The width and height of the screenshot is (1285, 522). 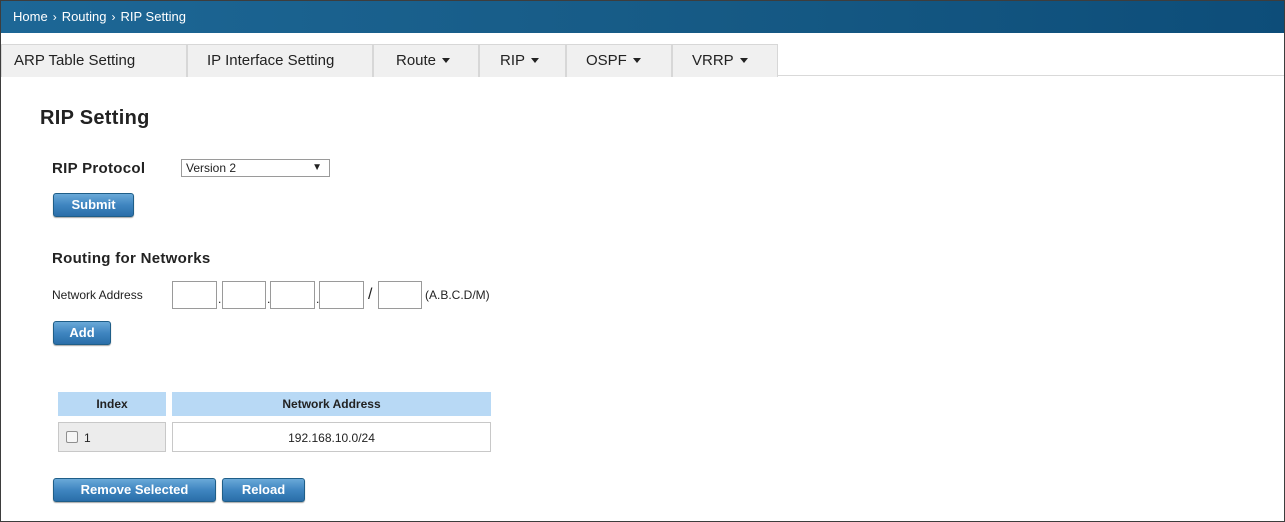 I want to click on tab-label: ARP Table Setting, so click(x=75, y=60).